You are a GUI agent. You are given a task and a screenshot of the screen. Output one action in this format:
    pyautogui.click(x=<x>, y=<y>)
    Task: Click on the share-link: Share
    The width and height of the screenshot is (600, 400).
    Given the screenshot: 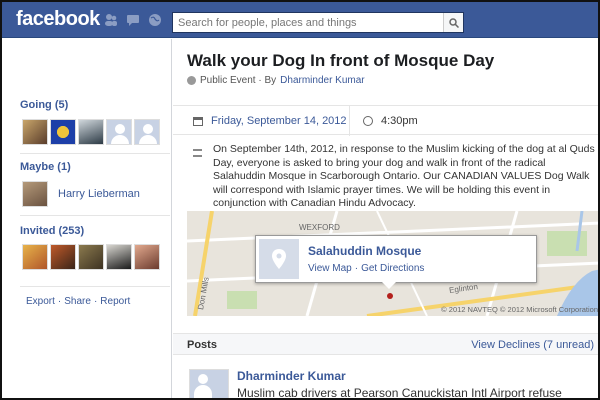 What is the action you would take?
    pyautogui.click(x=77, y=301)
    